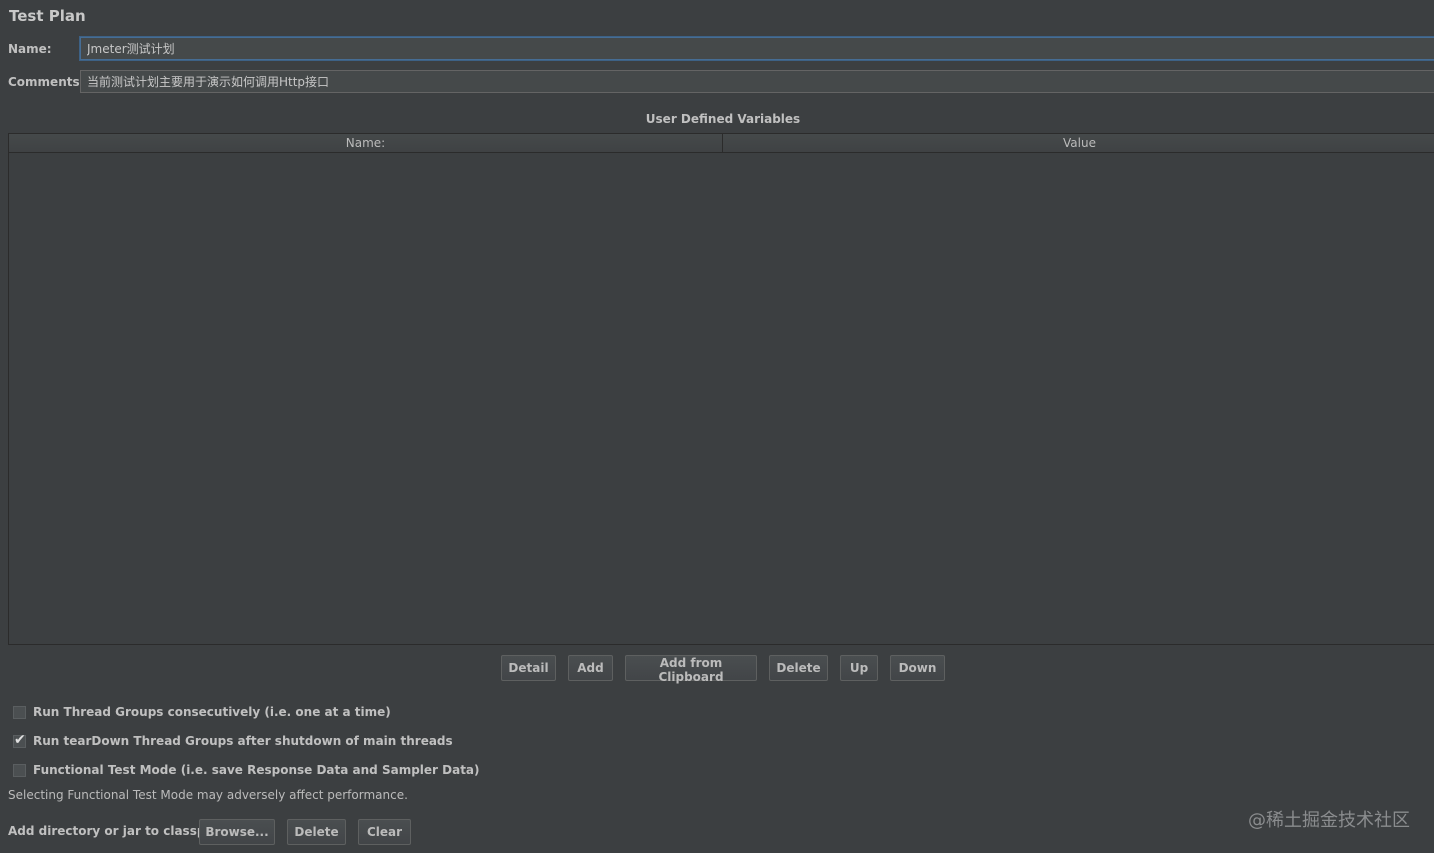 The height and width of the screenshot is (853, 1434). I want to click on comments-input, so click(757, 81).